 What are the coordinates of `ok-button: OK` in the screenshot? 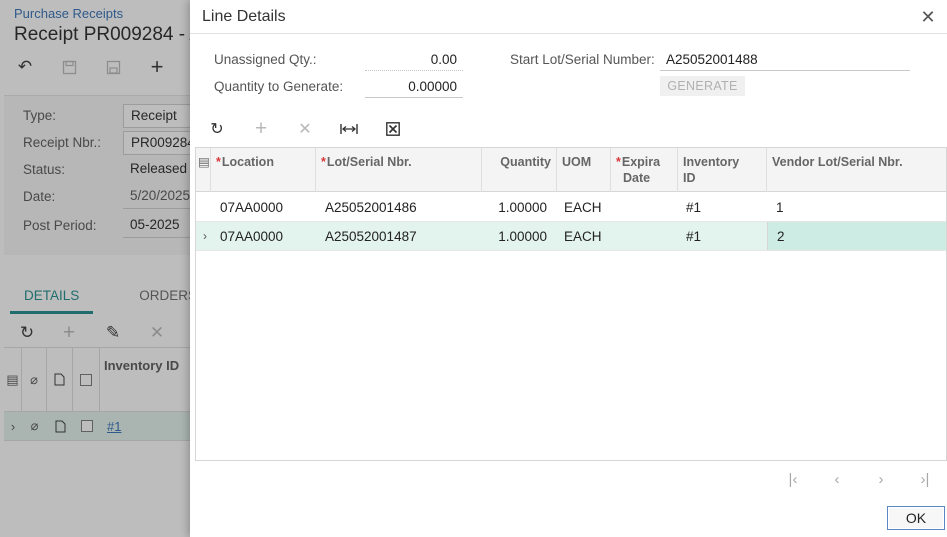 It's located at (916, 518).